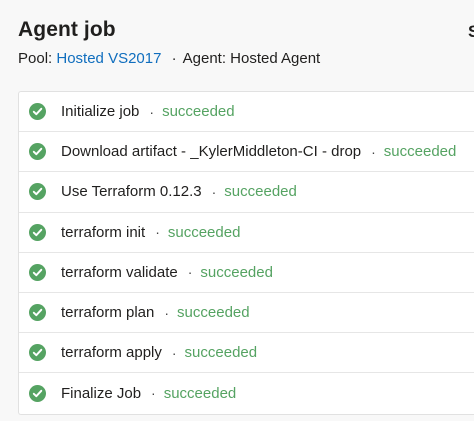 Image resolution: width=474 pixels, height=421 pixels. Describe the element at coordinates (108, 58) in the screenshot. I see `pool-link: Hosted VS2017` at that location.